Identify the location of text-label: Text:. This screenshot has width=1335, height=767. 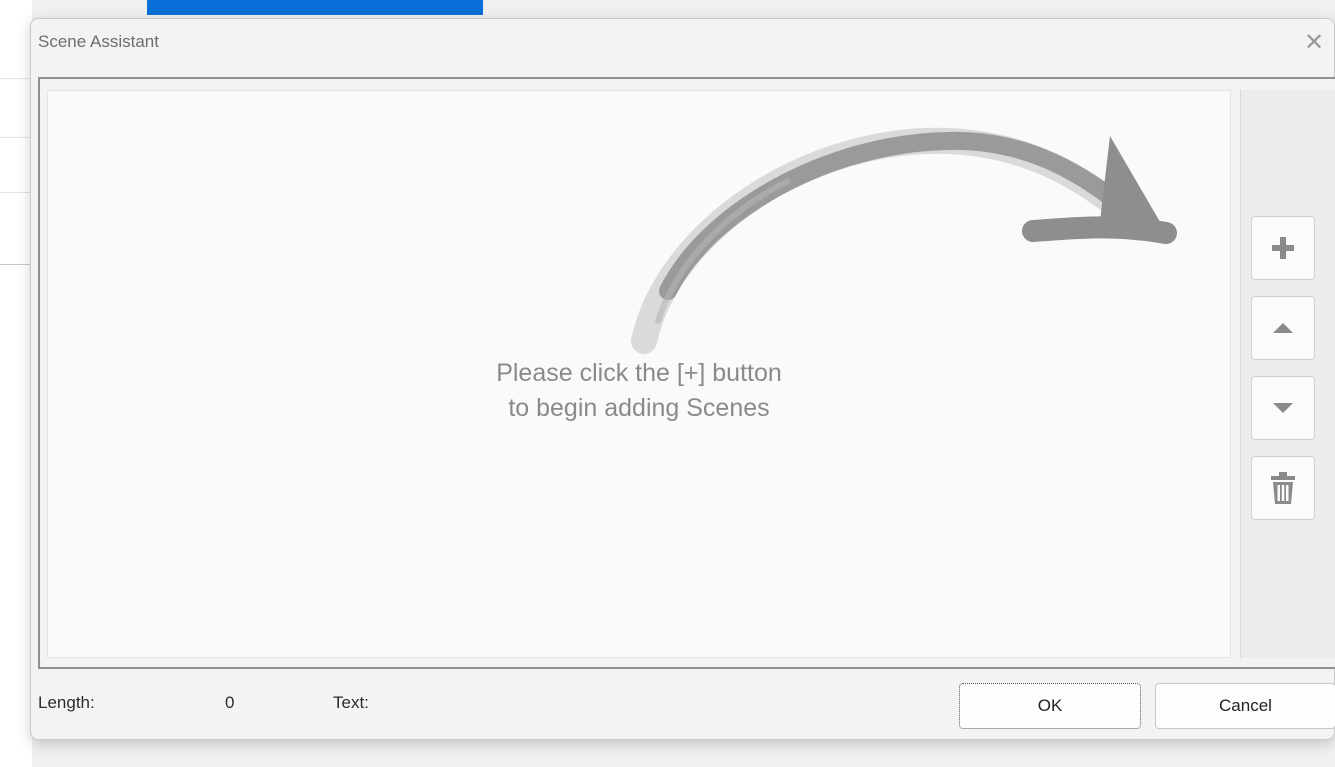
(351, 702).